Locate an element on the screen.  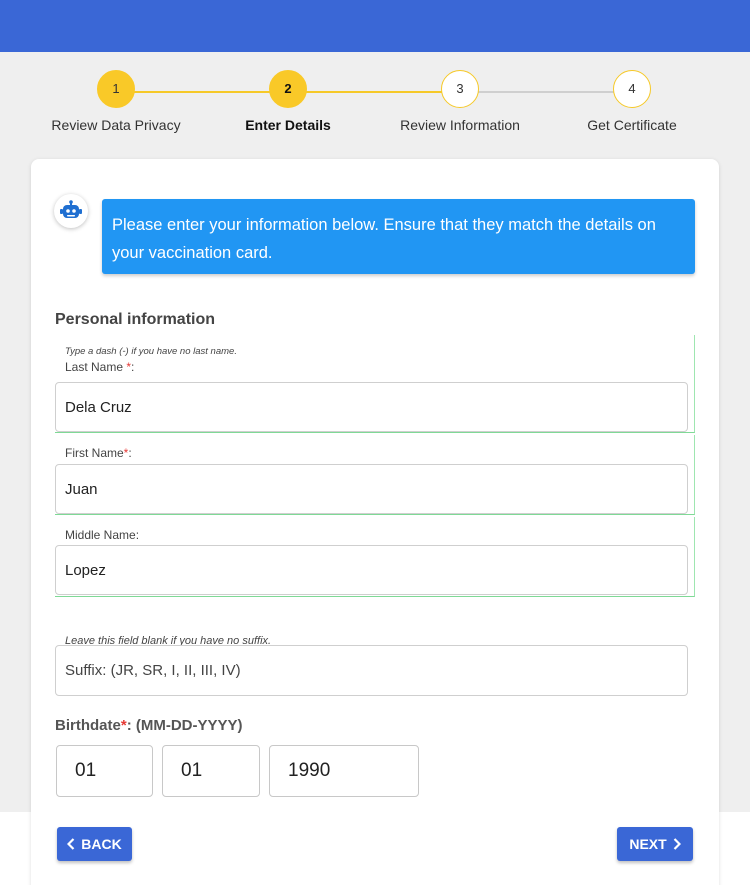
step-review-data-privacy: 1 Review Data Privacy is located at coordinates (116, 101).